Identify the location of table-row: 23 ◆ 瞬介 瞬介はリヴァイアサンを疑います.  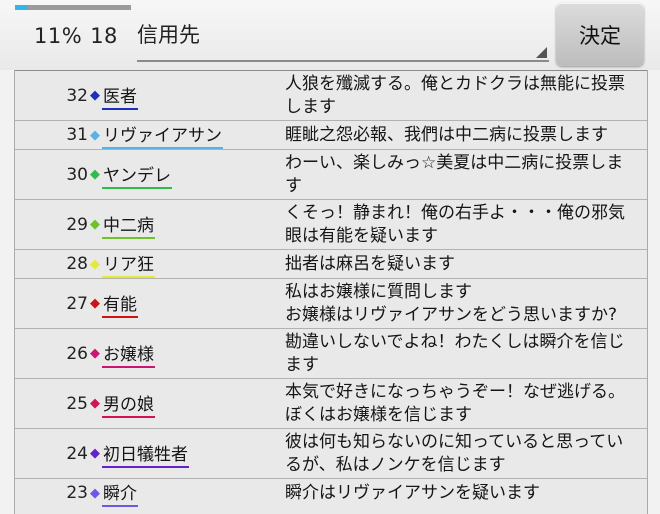
(331, 492).